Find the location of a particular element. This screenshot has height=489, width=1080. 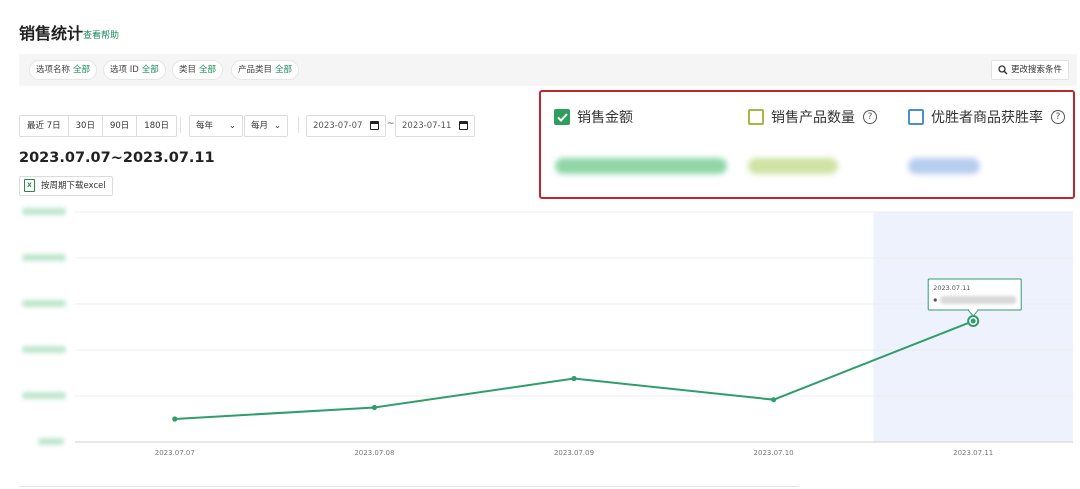

x-tick-label: 2023.07.10 is located at coordinates (774, 453).